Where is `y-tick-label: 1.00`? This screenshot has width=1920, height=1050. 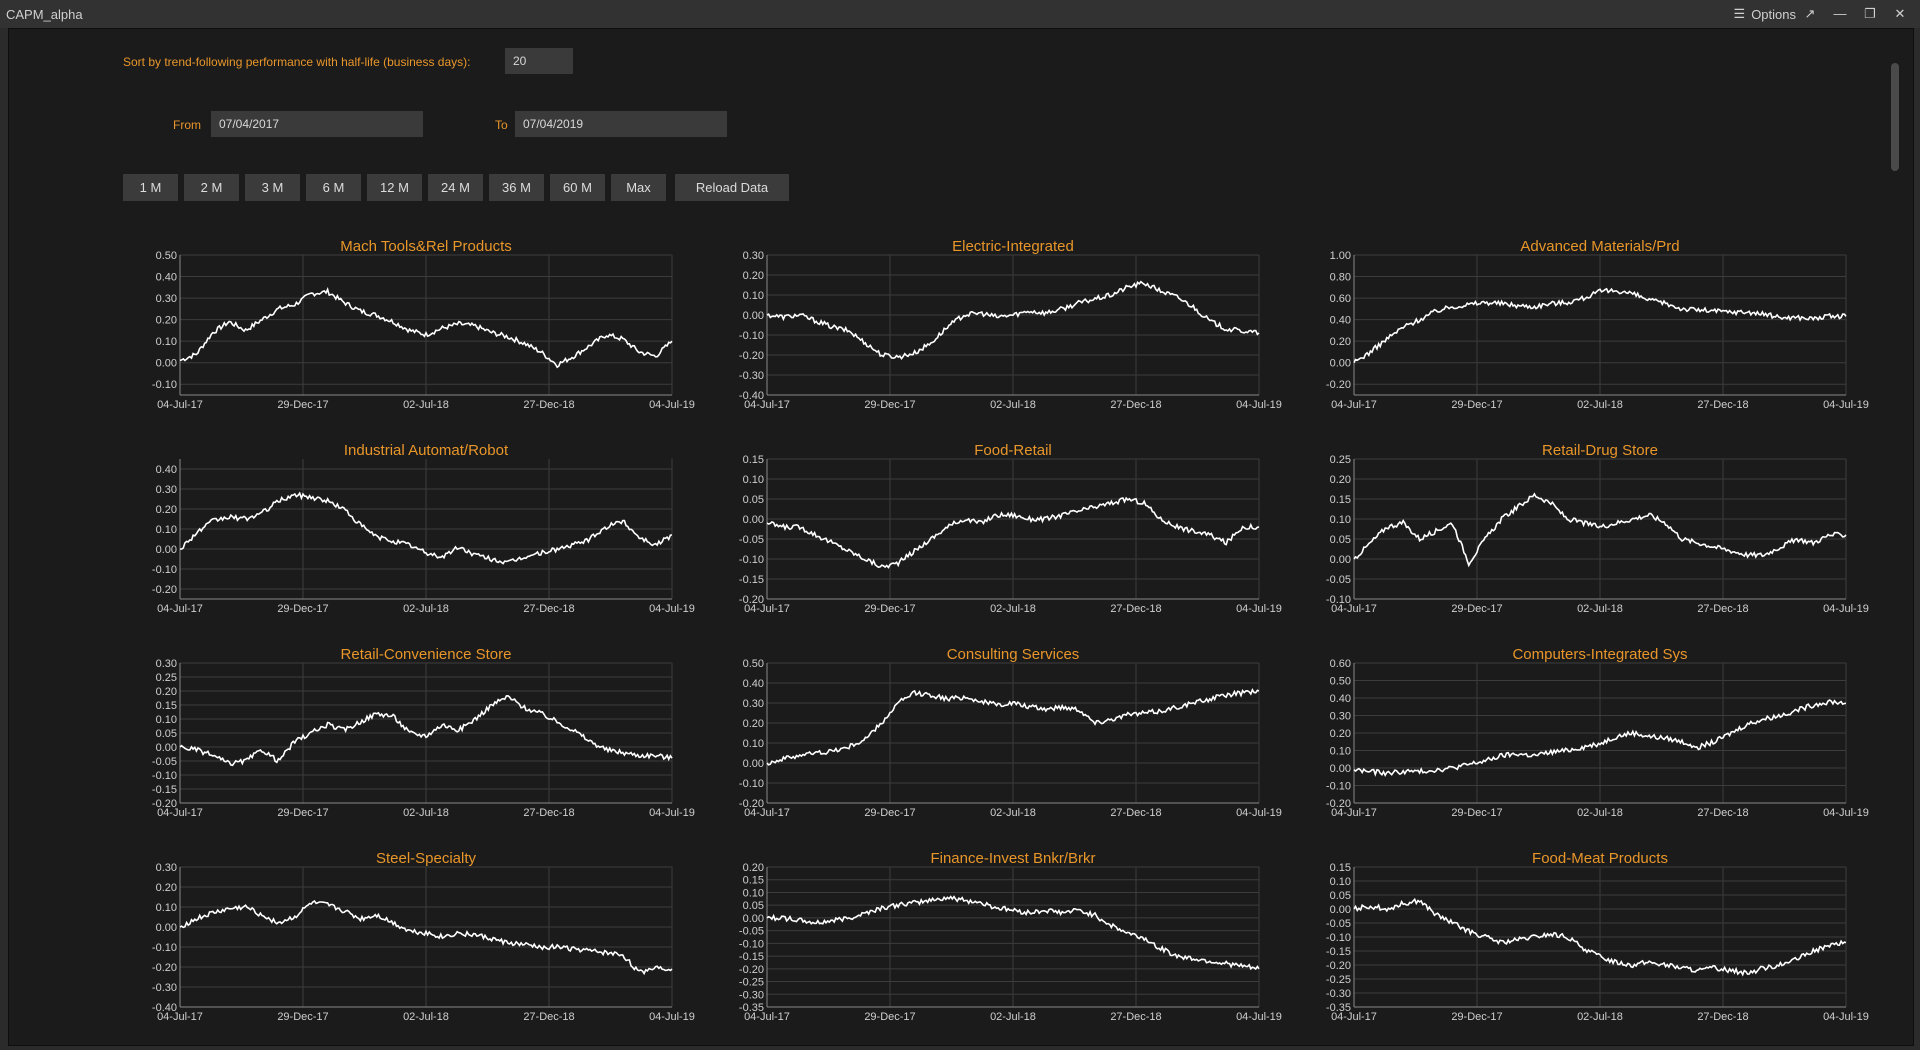
y-tick-label: 1.00 is located at coordinates (1340, 256).